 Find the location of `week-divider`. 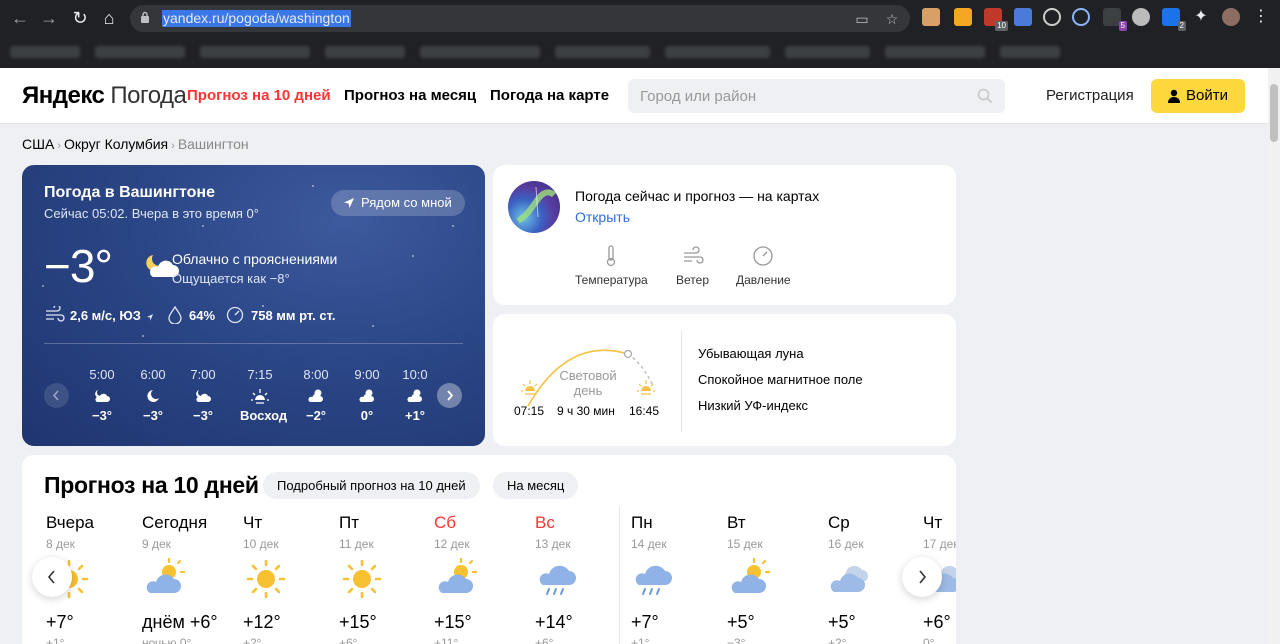

week-divider is located at coordinates (619, 575).